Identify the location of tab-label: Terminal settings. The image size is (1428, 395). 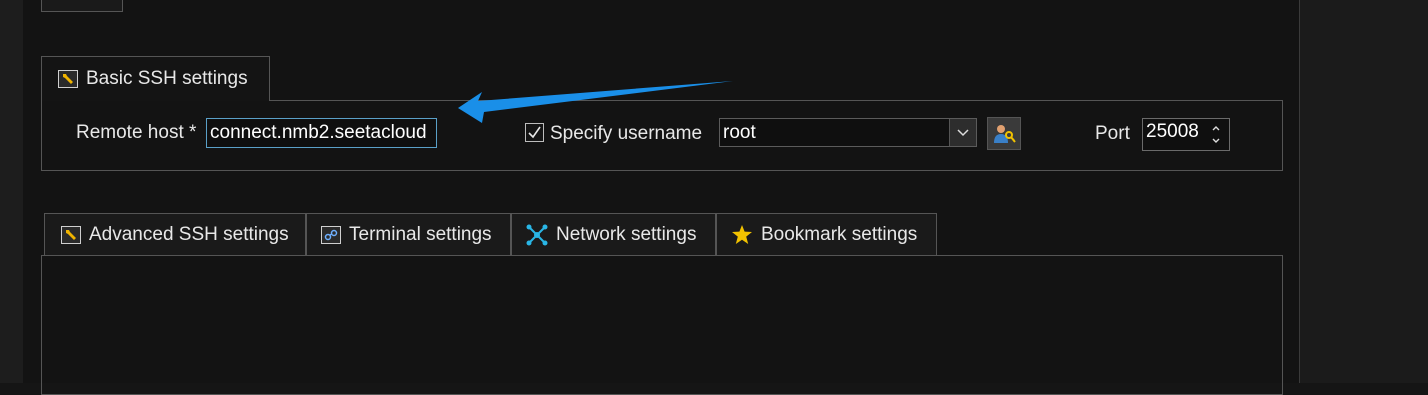
(420, 234).